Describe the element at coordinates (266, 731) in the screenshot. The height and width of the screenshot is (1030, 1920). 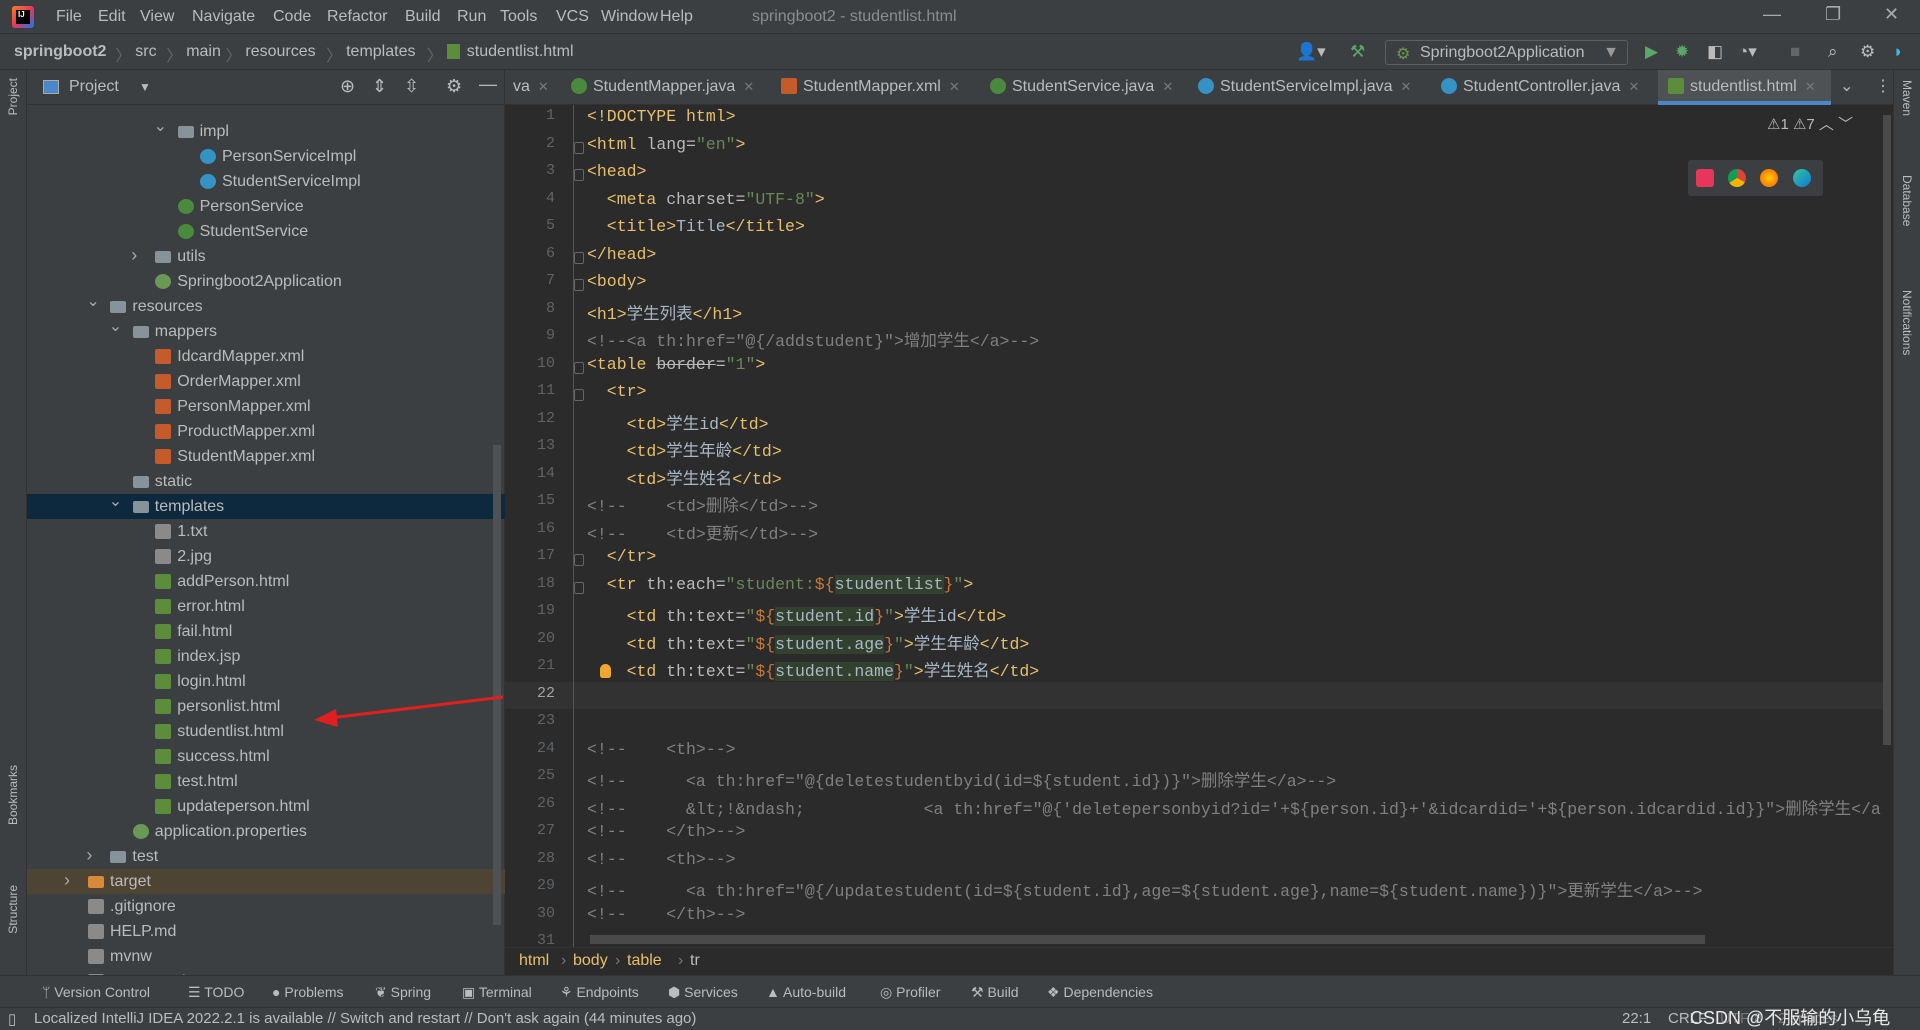
I see `tree-item: studentlist.html` at that location.